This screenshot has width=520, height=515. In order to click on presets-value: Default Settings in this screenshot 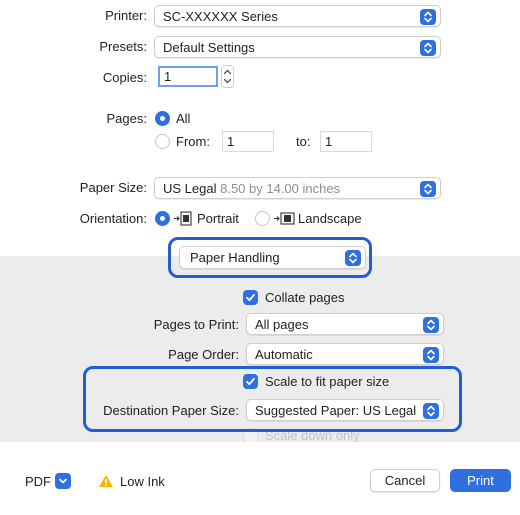, I will do `click(209, 47)`.